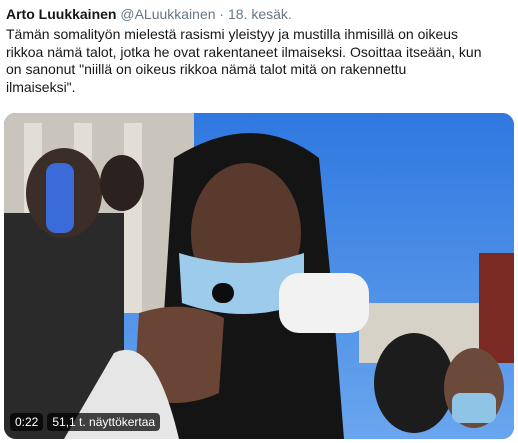  What do you see at coordinates (61, 14) in the screenshot?
I see `author-name: Arto Luukkainen` at bounding box center [61, 14].